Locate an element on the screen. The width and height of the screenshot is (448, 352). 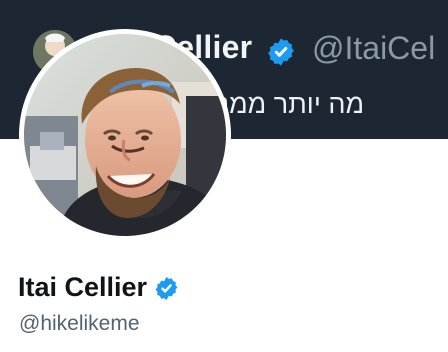
profile-name-row: Itai Cellier is located at coordinates (99, 287).